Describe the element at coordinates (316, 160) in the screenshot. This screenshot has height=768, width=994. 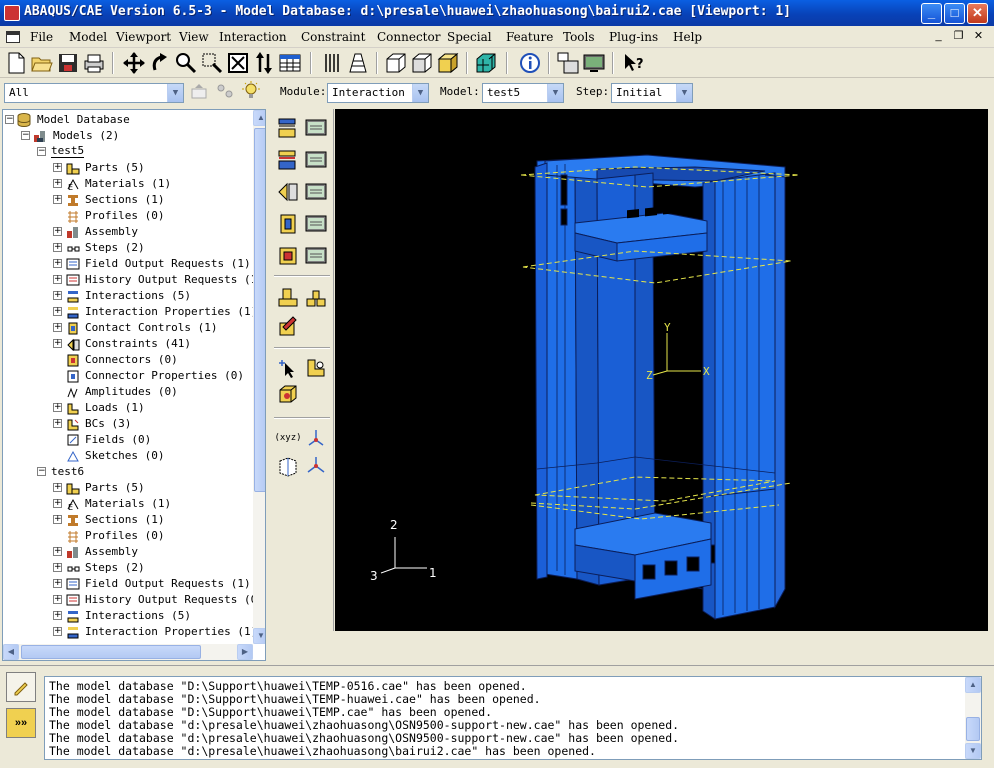
I see `property-manager-icon` at that location.